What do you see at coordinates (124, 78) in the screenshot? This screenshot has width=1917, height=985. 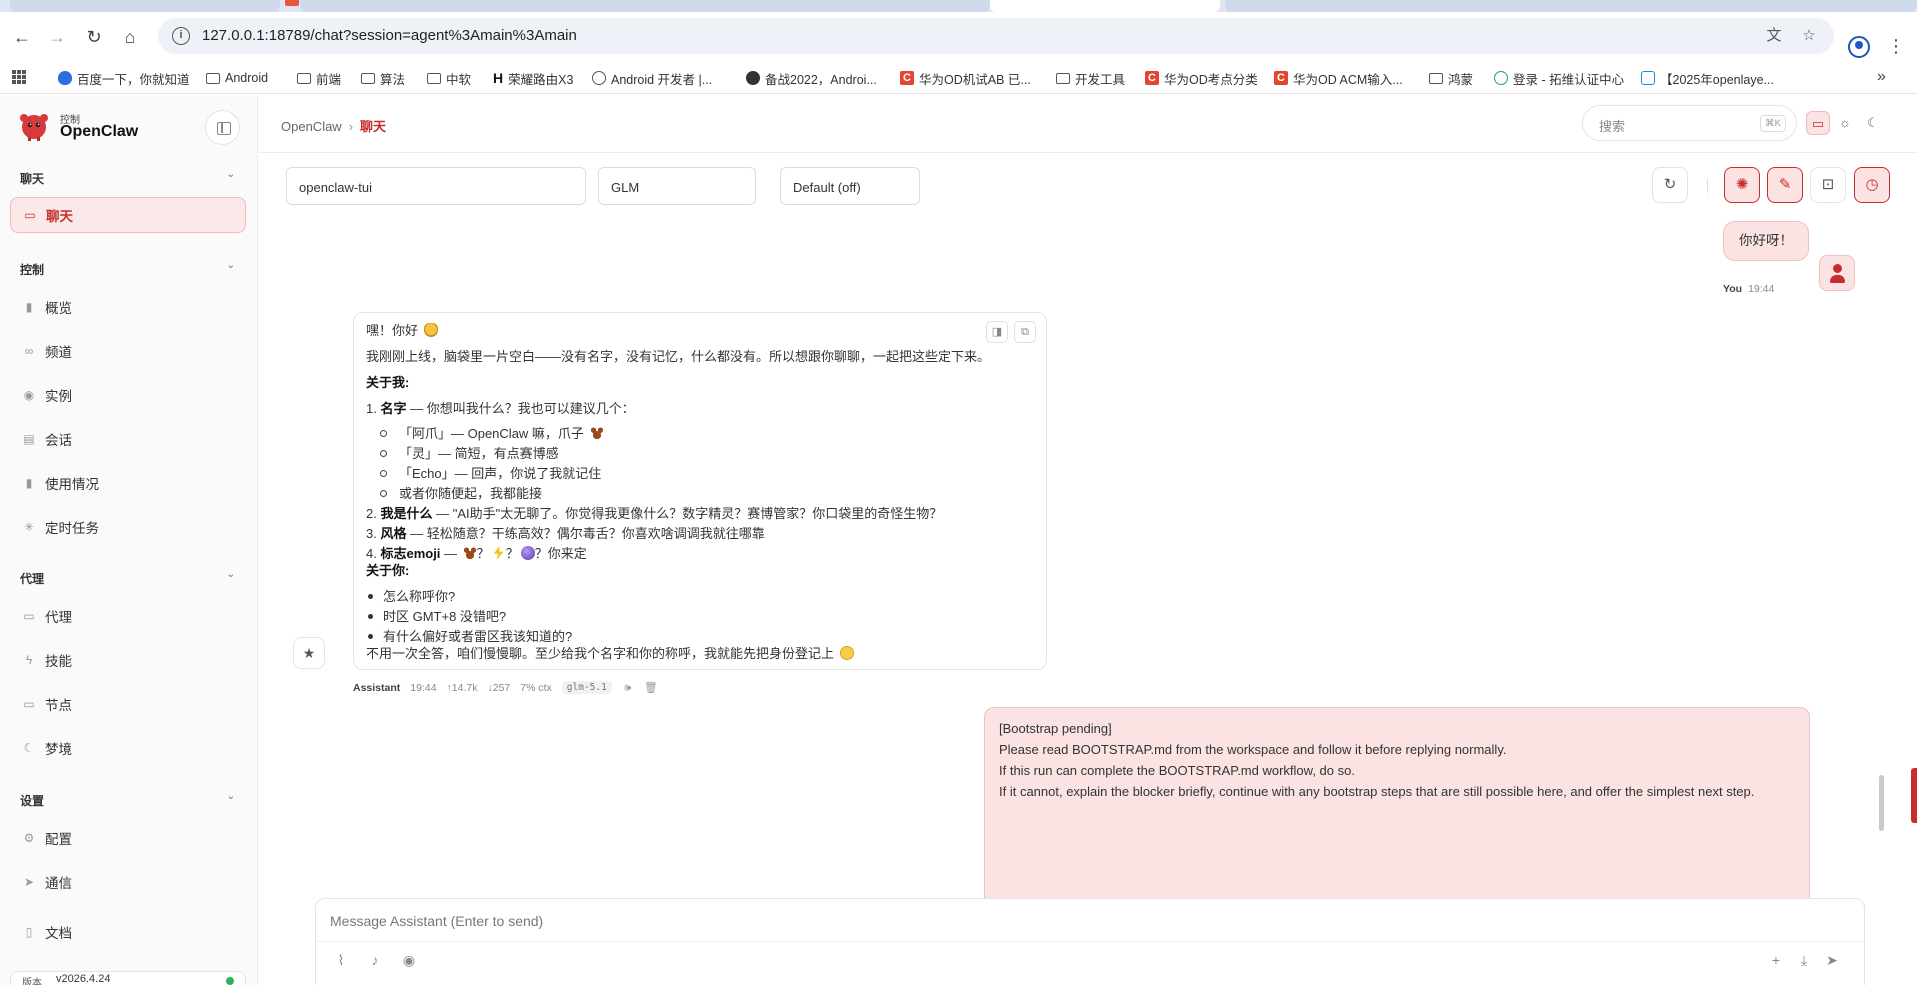 I see `bookmark-baidu: 百度一下，你就知道` at bounding box center [124, 78].